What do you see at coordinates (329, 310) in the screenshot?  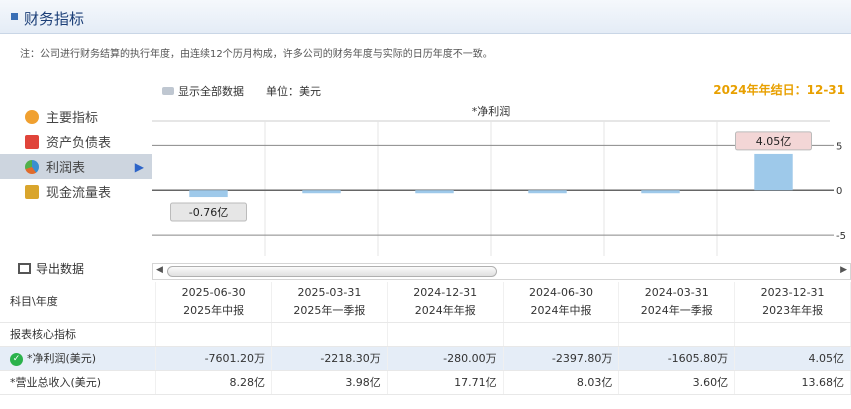 I see `column-type: 2025年一季报` at bounding box center [329, 310].